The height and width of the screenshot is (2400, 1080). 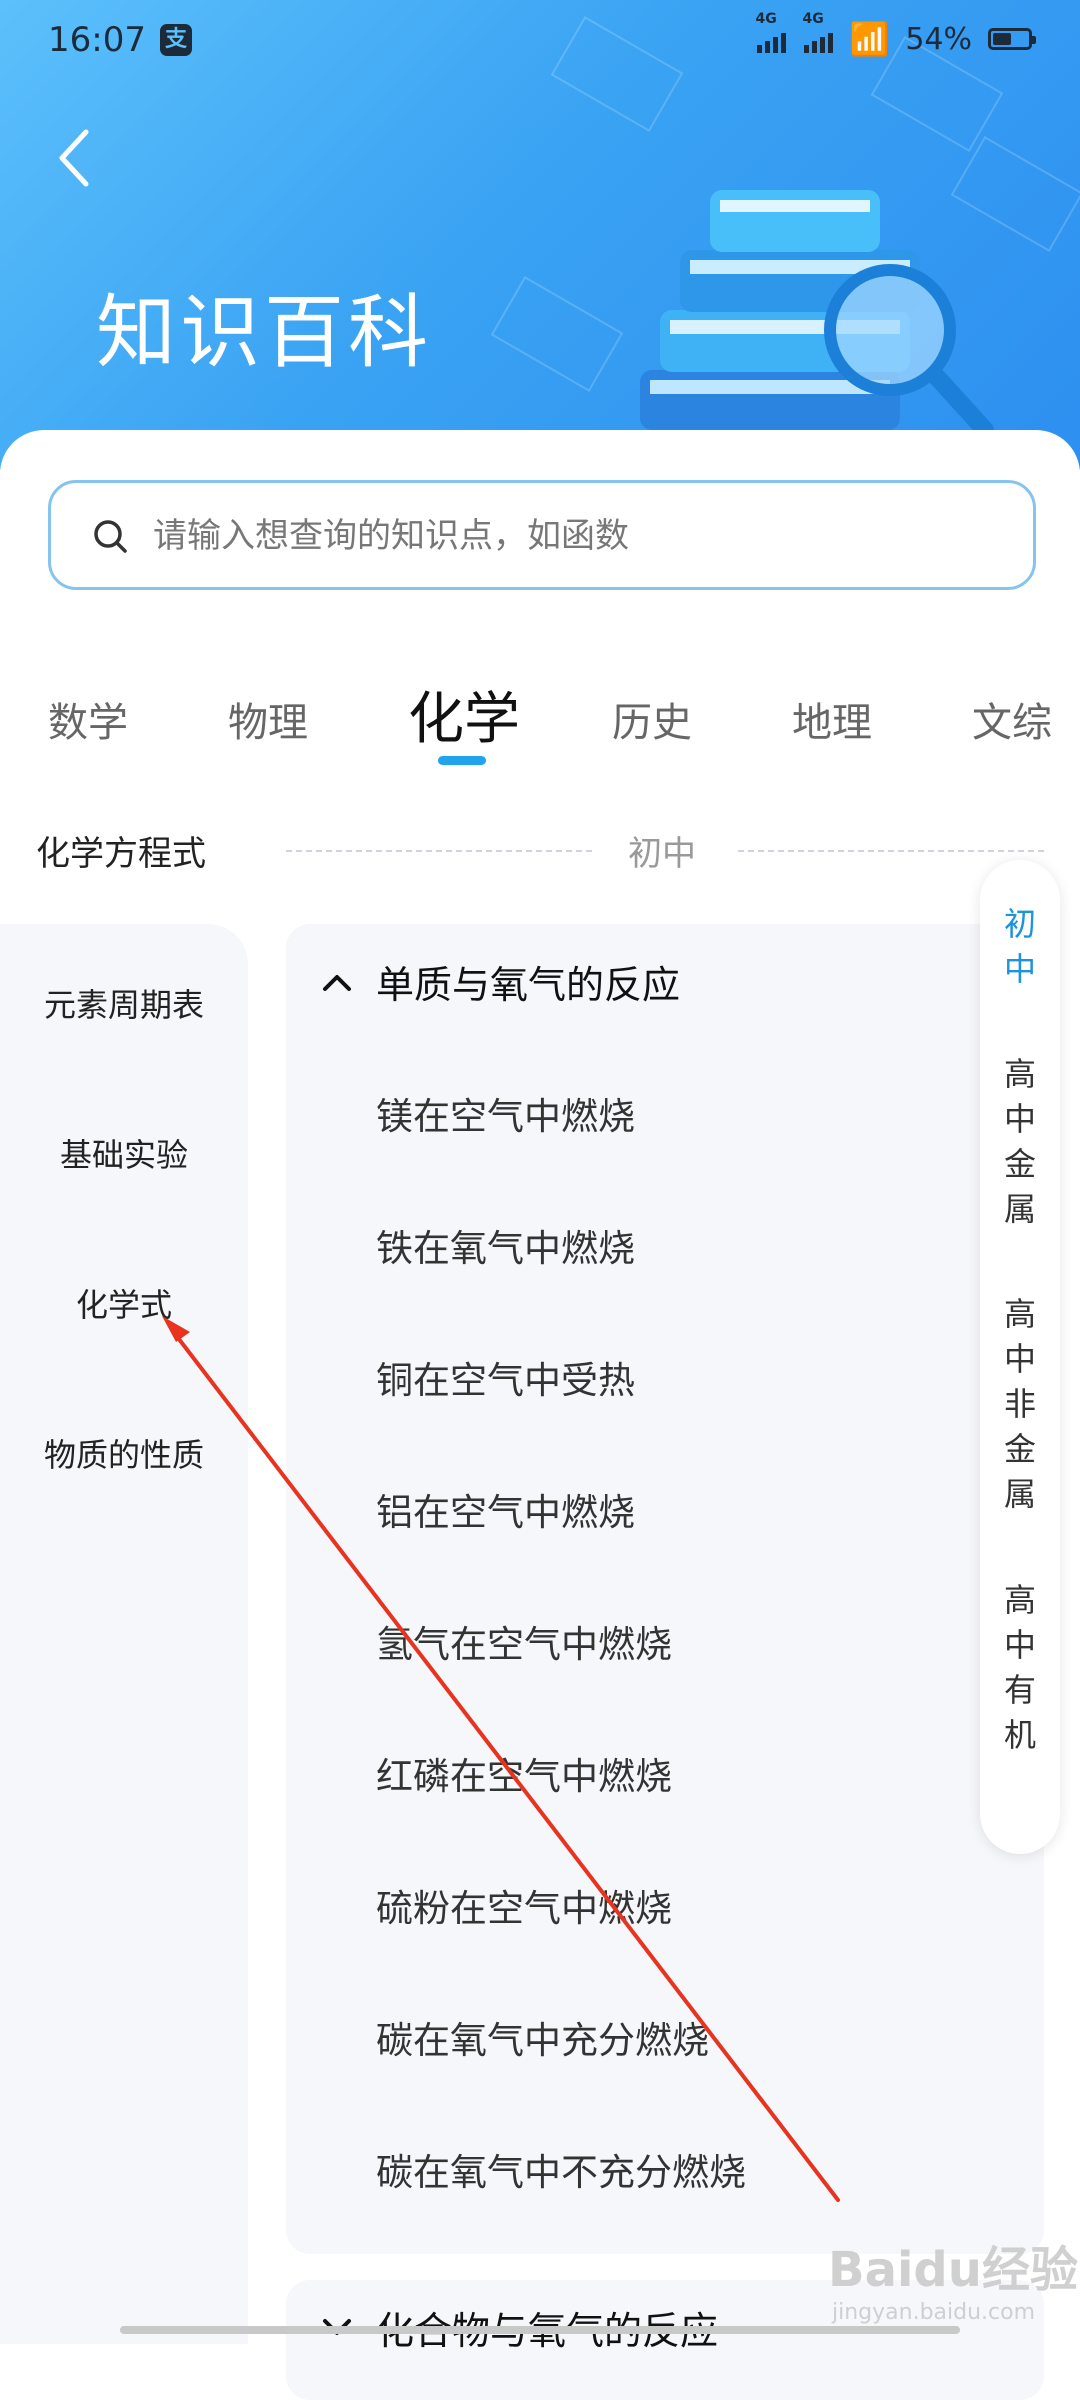 What do you see at coordinates (524, 1773) in the screenshot?
I see `list-item: 红磷在空气中燃烧` at bounding box center [524, 1773].